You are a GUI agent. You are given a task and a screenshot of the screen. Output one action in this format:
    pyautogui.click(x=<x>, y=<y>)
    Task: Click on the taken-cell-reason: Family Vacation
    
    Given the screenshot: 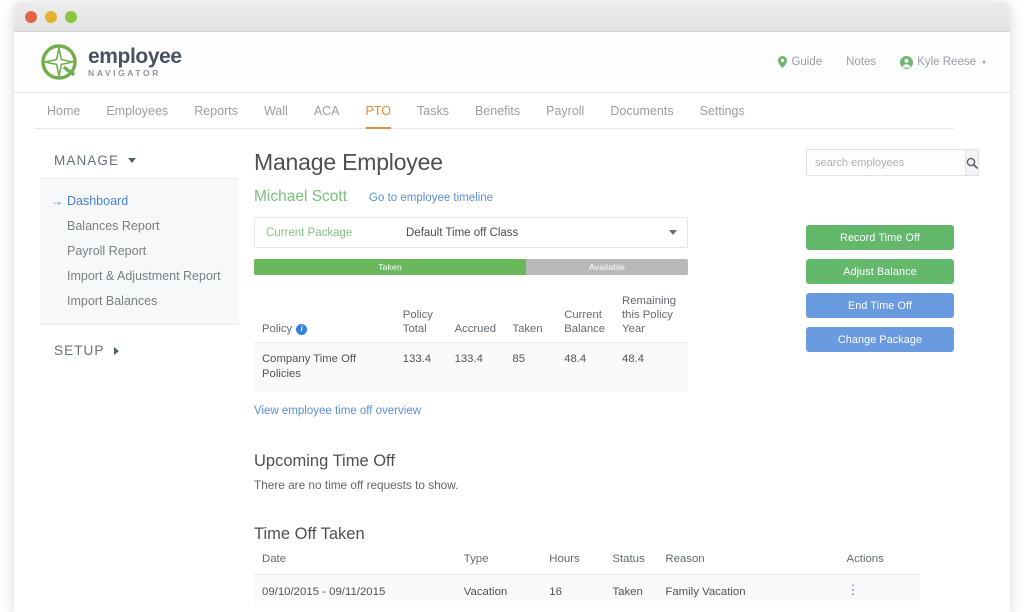 What is the action you would take?
    pyautogui.click(x=752, y=592)
    